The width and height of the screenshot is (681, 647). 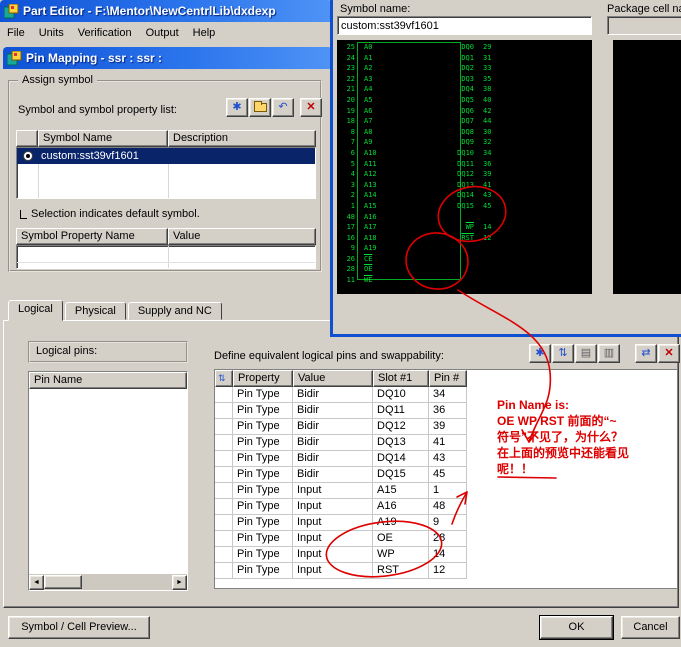 What do you see at coordinates (370, 248) in the screenshot?
I see `left-pin-name: A19` at bounding box center [370, 248].